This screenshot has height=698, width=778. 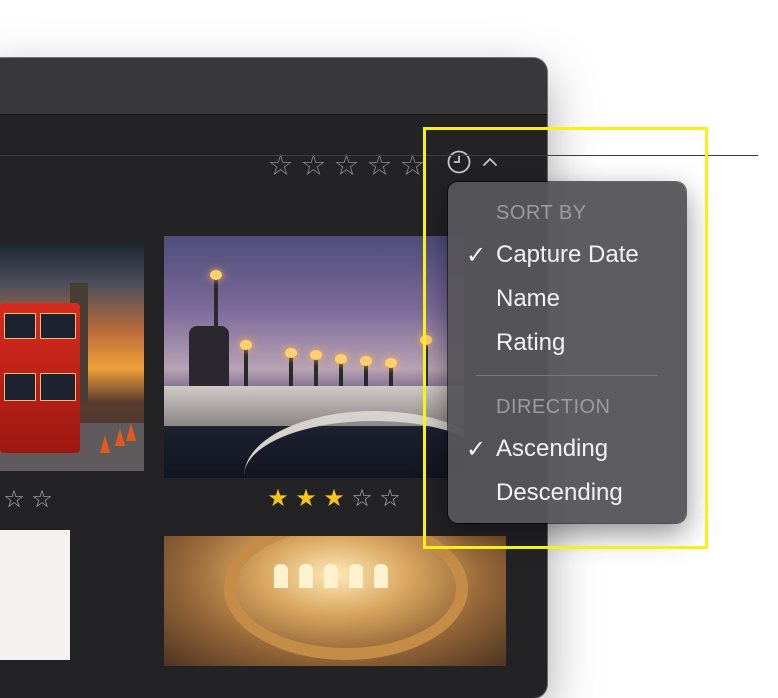 I want to click on menu-section-header-sort-by: SORT BY, so click(x=541, y=213).